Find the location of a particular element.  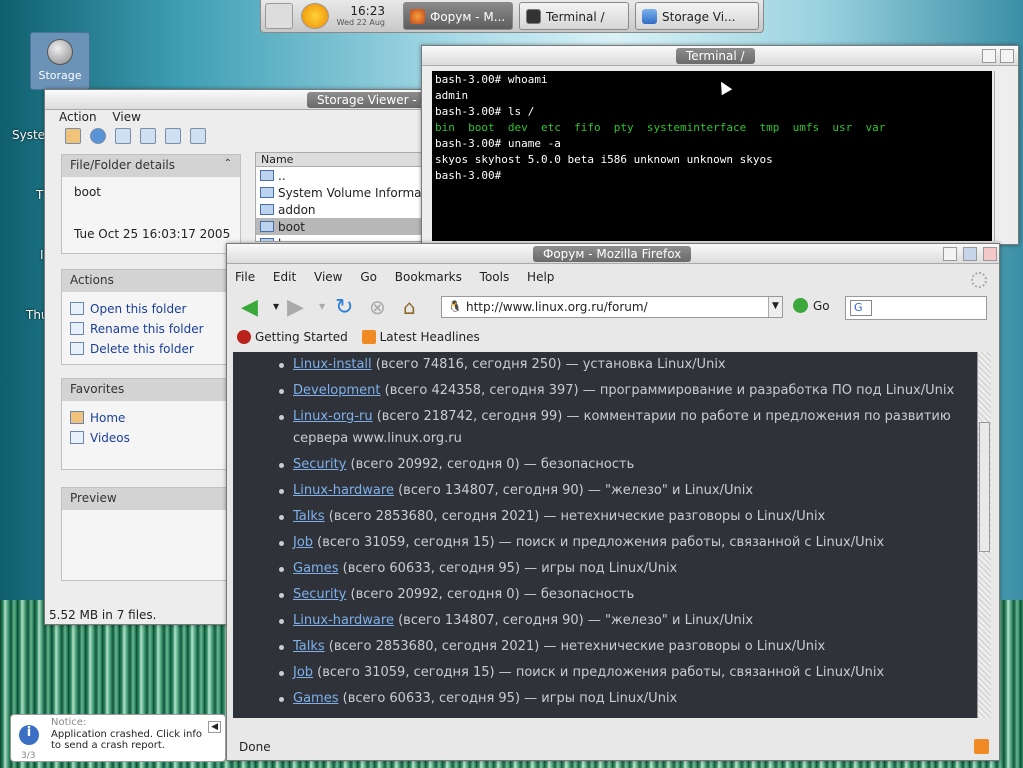

menu-go: Go is located at coordinates (368, 277).